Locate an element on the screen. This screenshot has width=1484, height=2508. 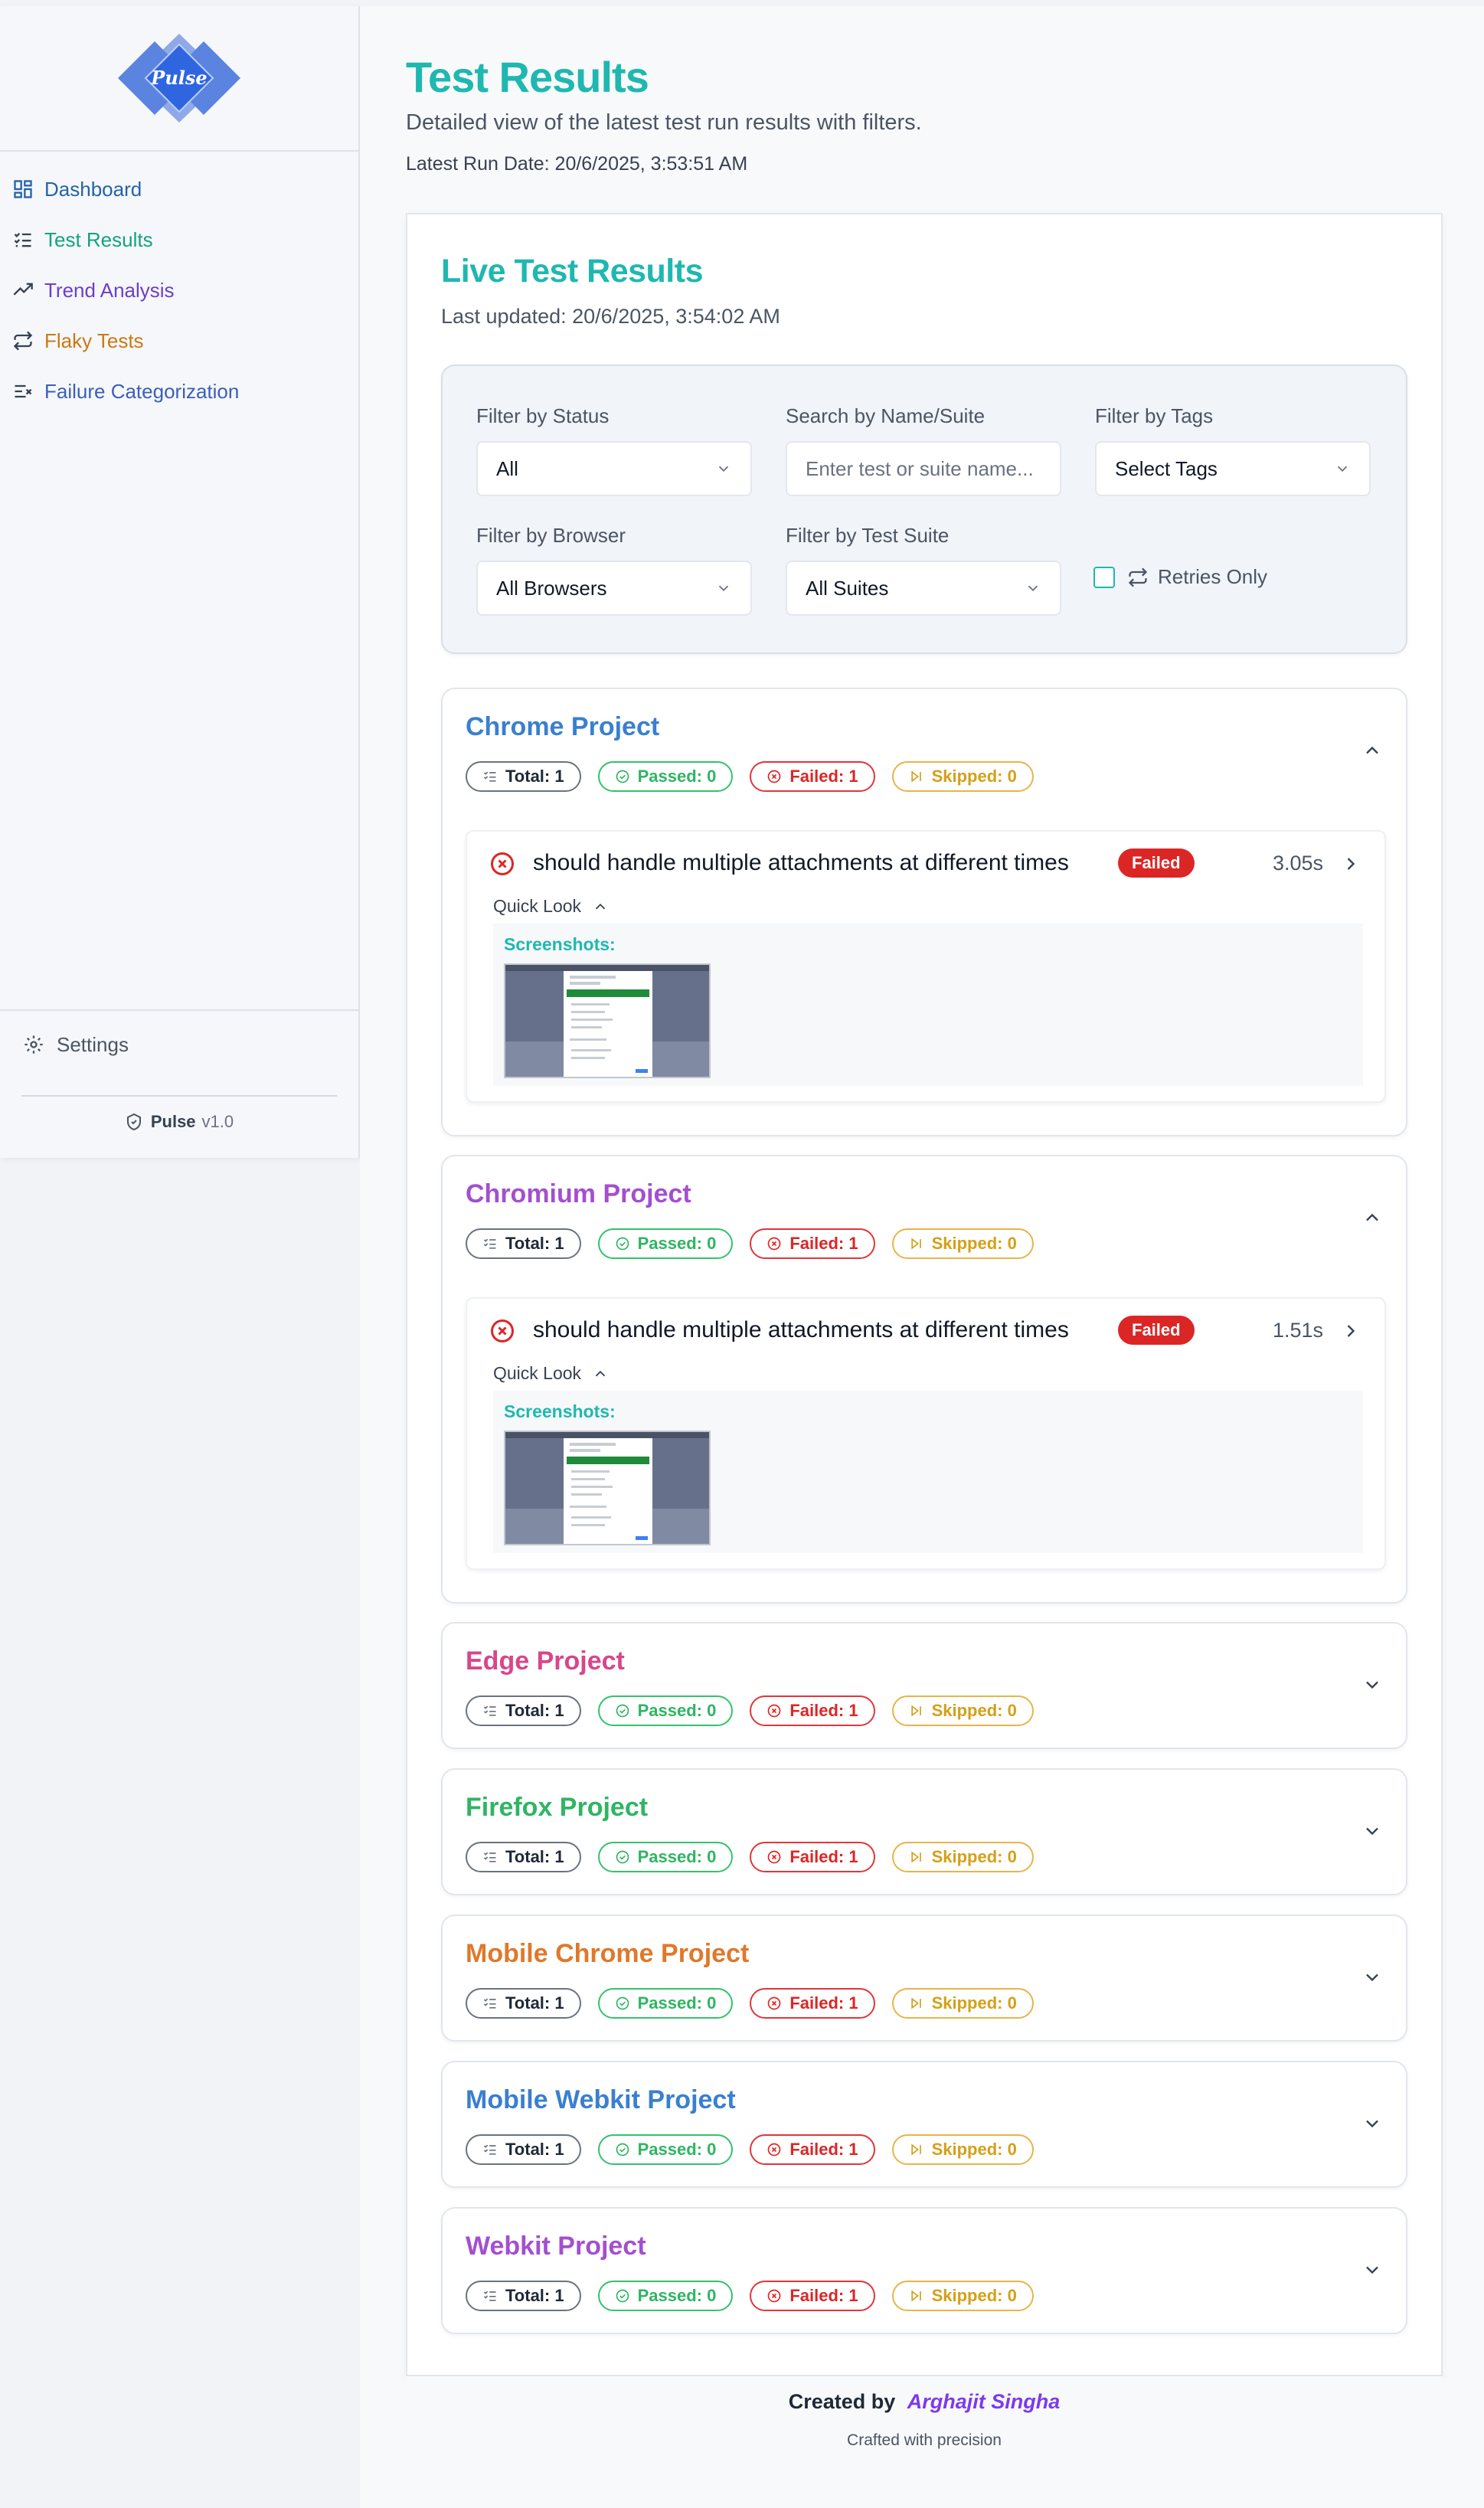
status-select: All is located at coordinates (614, 469).